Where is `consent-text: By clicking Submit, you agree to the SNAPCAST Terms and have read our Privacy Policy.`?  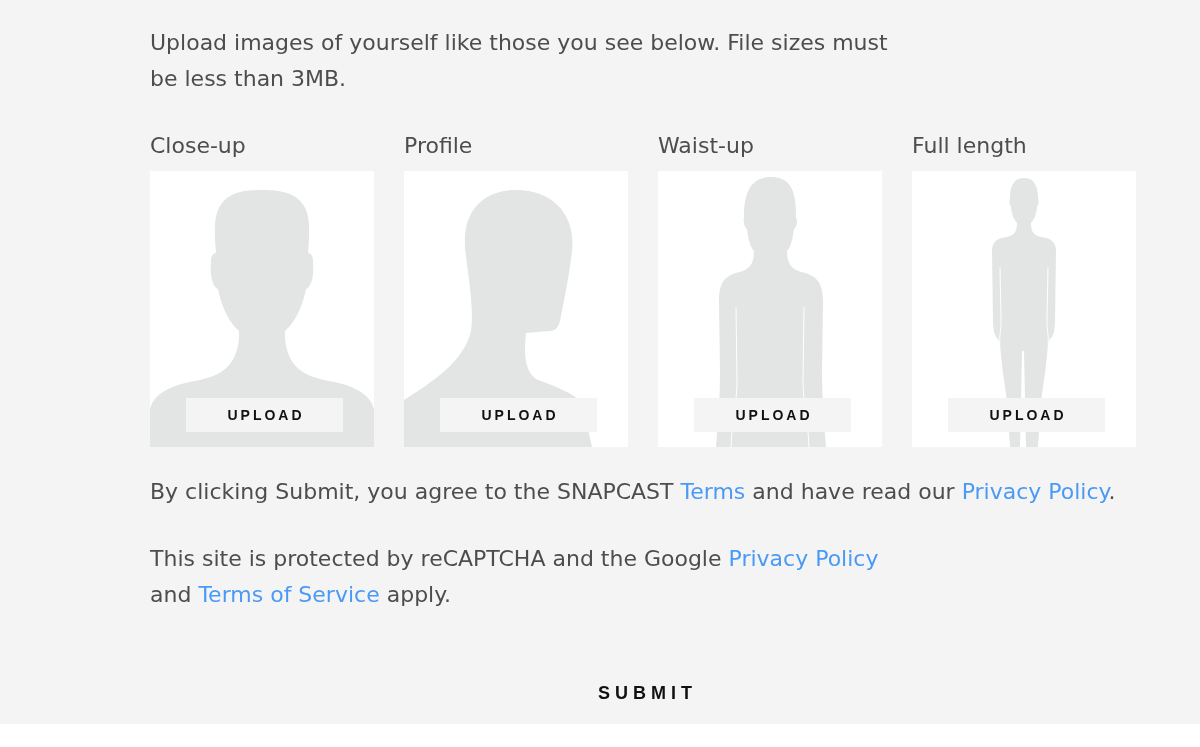 consent-text: By clicking Submit, you agree to the SNAPCAST Terms and have read our Privacy Policy. is located at coordinates (633, 492).